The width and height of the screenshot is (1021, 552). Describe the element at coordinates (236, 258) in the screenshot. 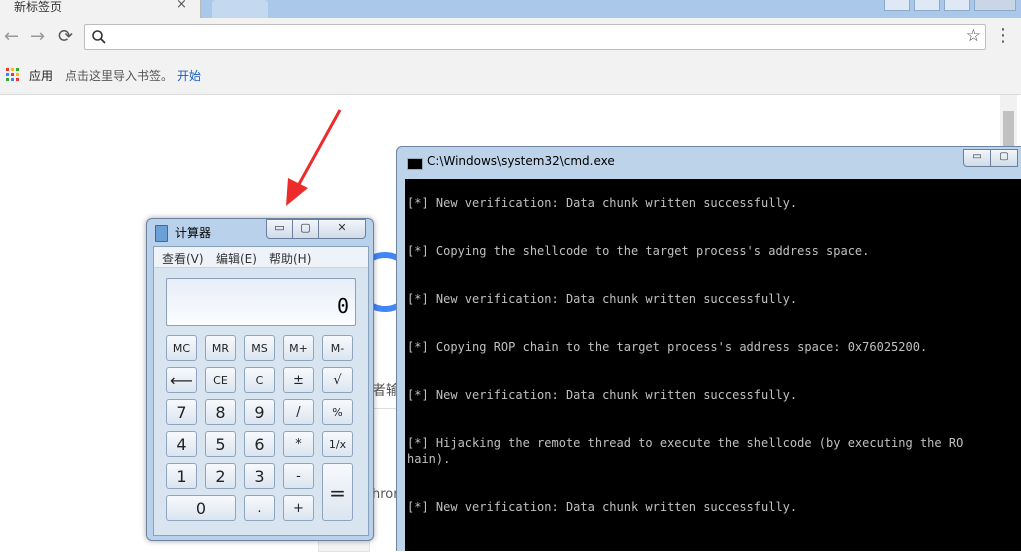

I see `menu-edit: 编辑(E)` at that location.